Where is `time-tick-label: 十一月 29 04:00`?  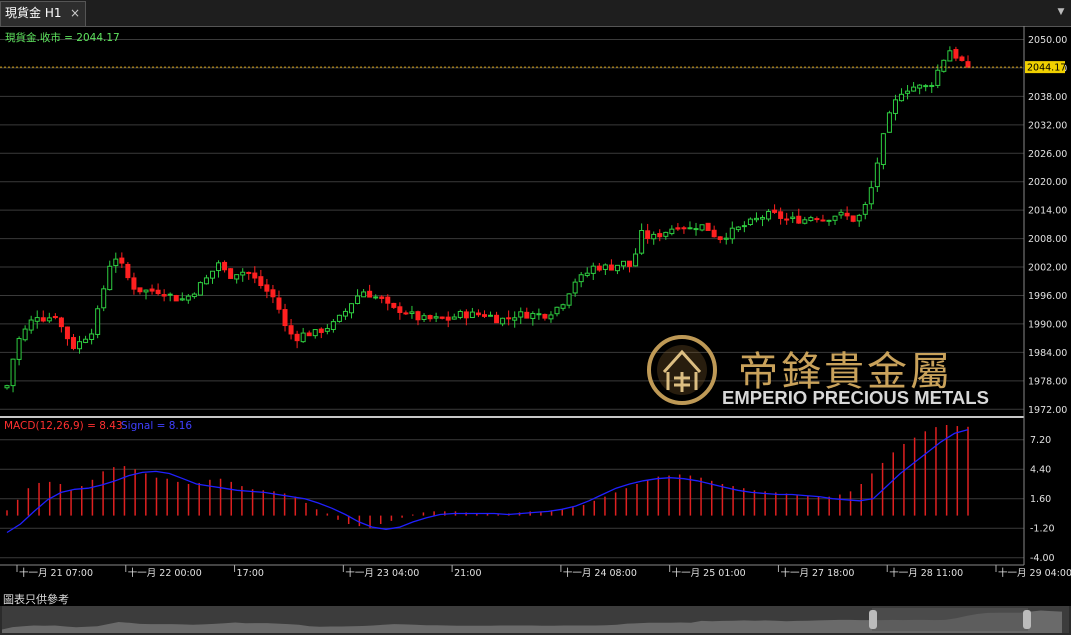
time-tick-label: 十一月 29 04:00 is located at coordinates (1034, 573).